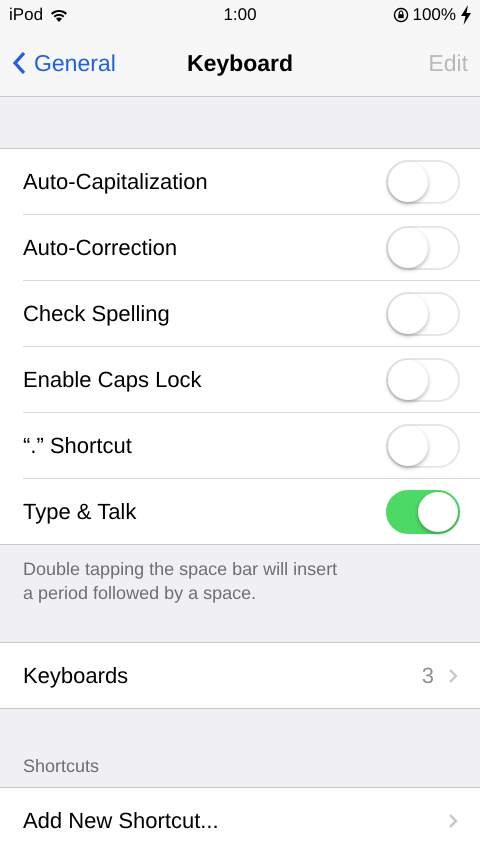 The image size is (480, 852). Describe the element at coordinates (434, 15) in the screenshot. I see `battery-percent: 100%` at that location.